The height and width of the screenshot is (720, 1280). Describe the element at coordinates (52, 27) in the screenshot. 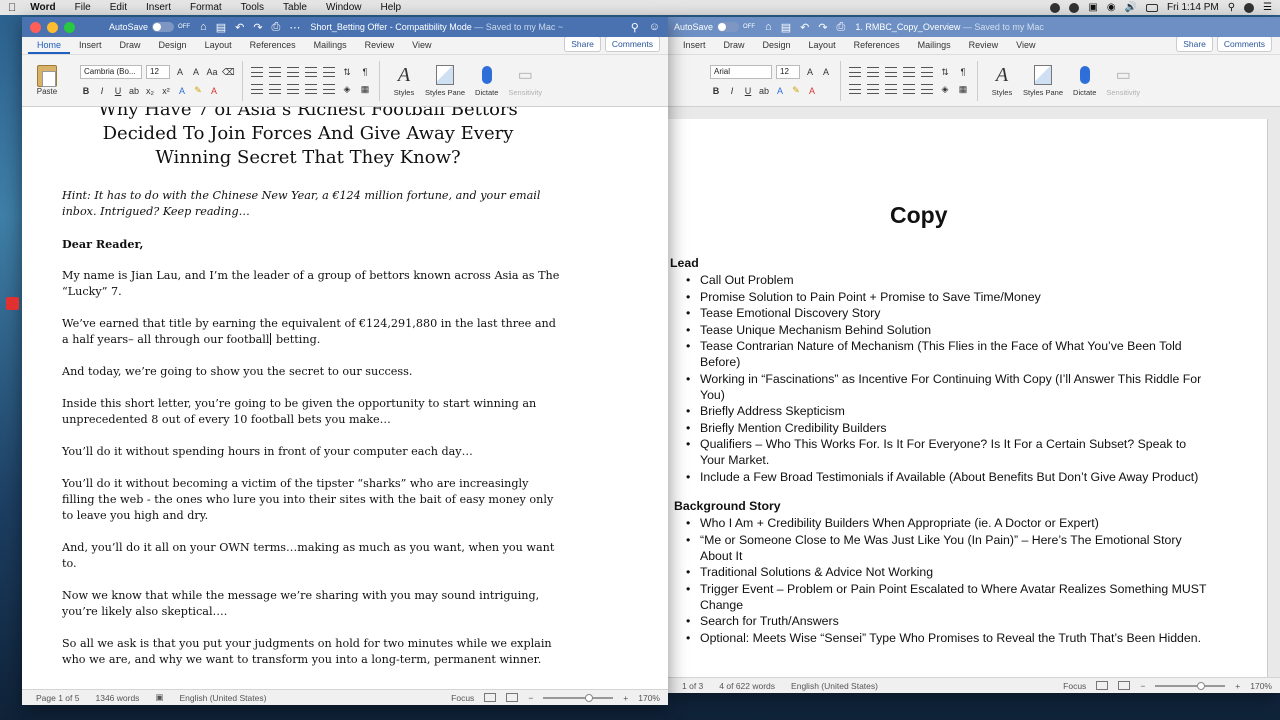

I see `minimize-window-button` at that location.